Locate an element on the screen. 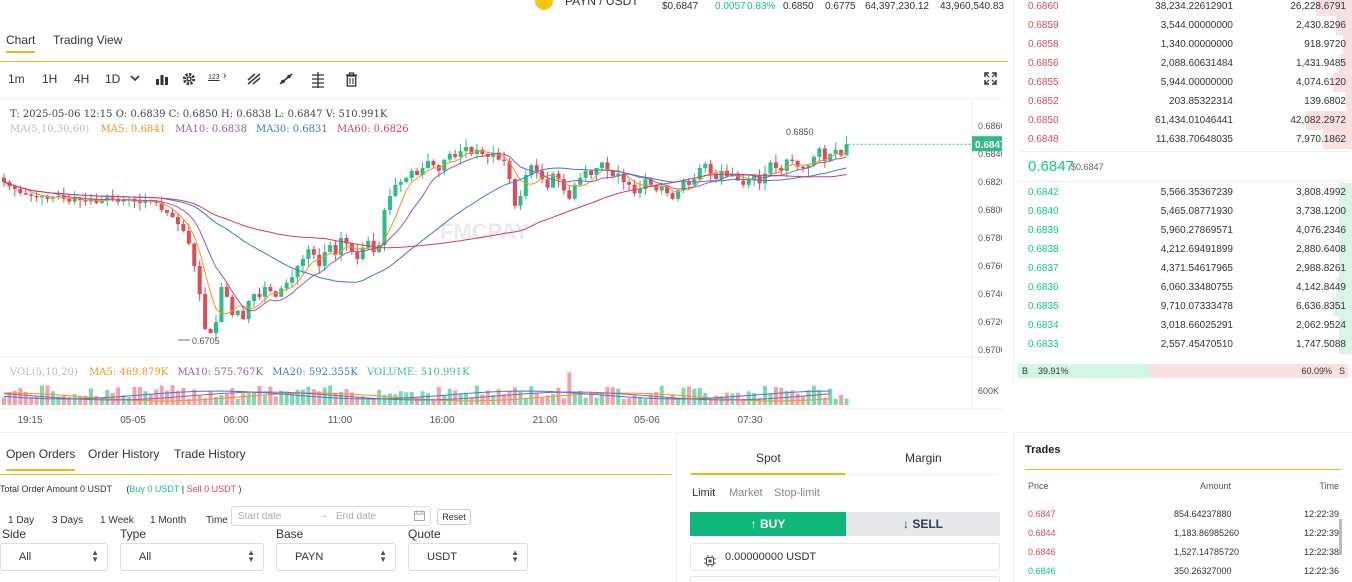  calendar-icon is located at coordinates (419, 517).